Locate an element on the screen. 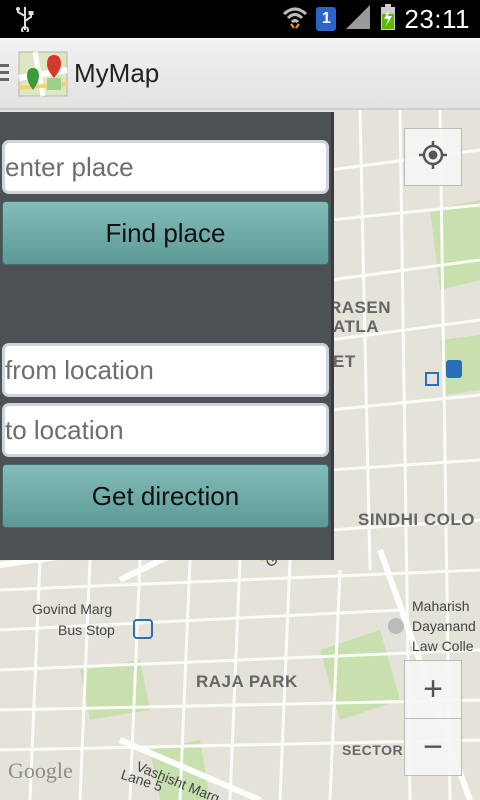 The width and height of the screenshot is (480, 800). map-label: SECTOR is located at coordinates (373, 750).